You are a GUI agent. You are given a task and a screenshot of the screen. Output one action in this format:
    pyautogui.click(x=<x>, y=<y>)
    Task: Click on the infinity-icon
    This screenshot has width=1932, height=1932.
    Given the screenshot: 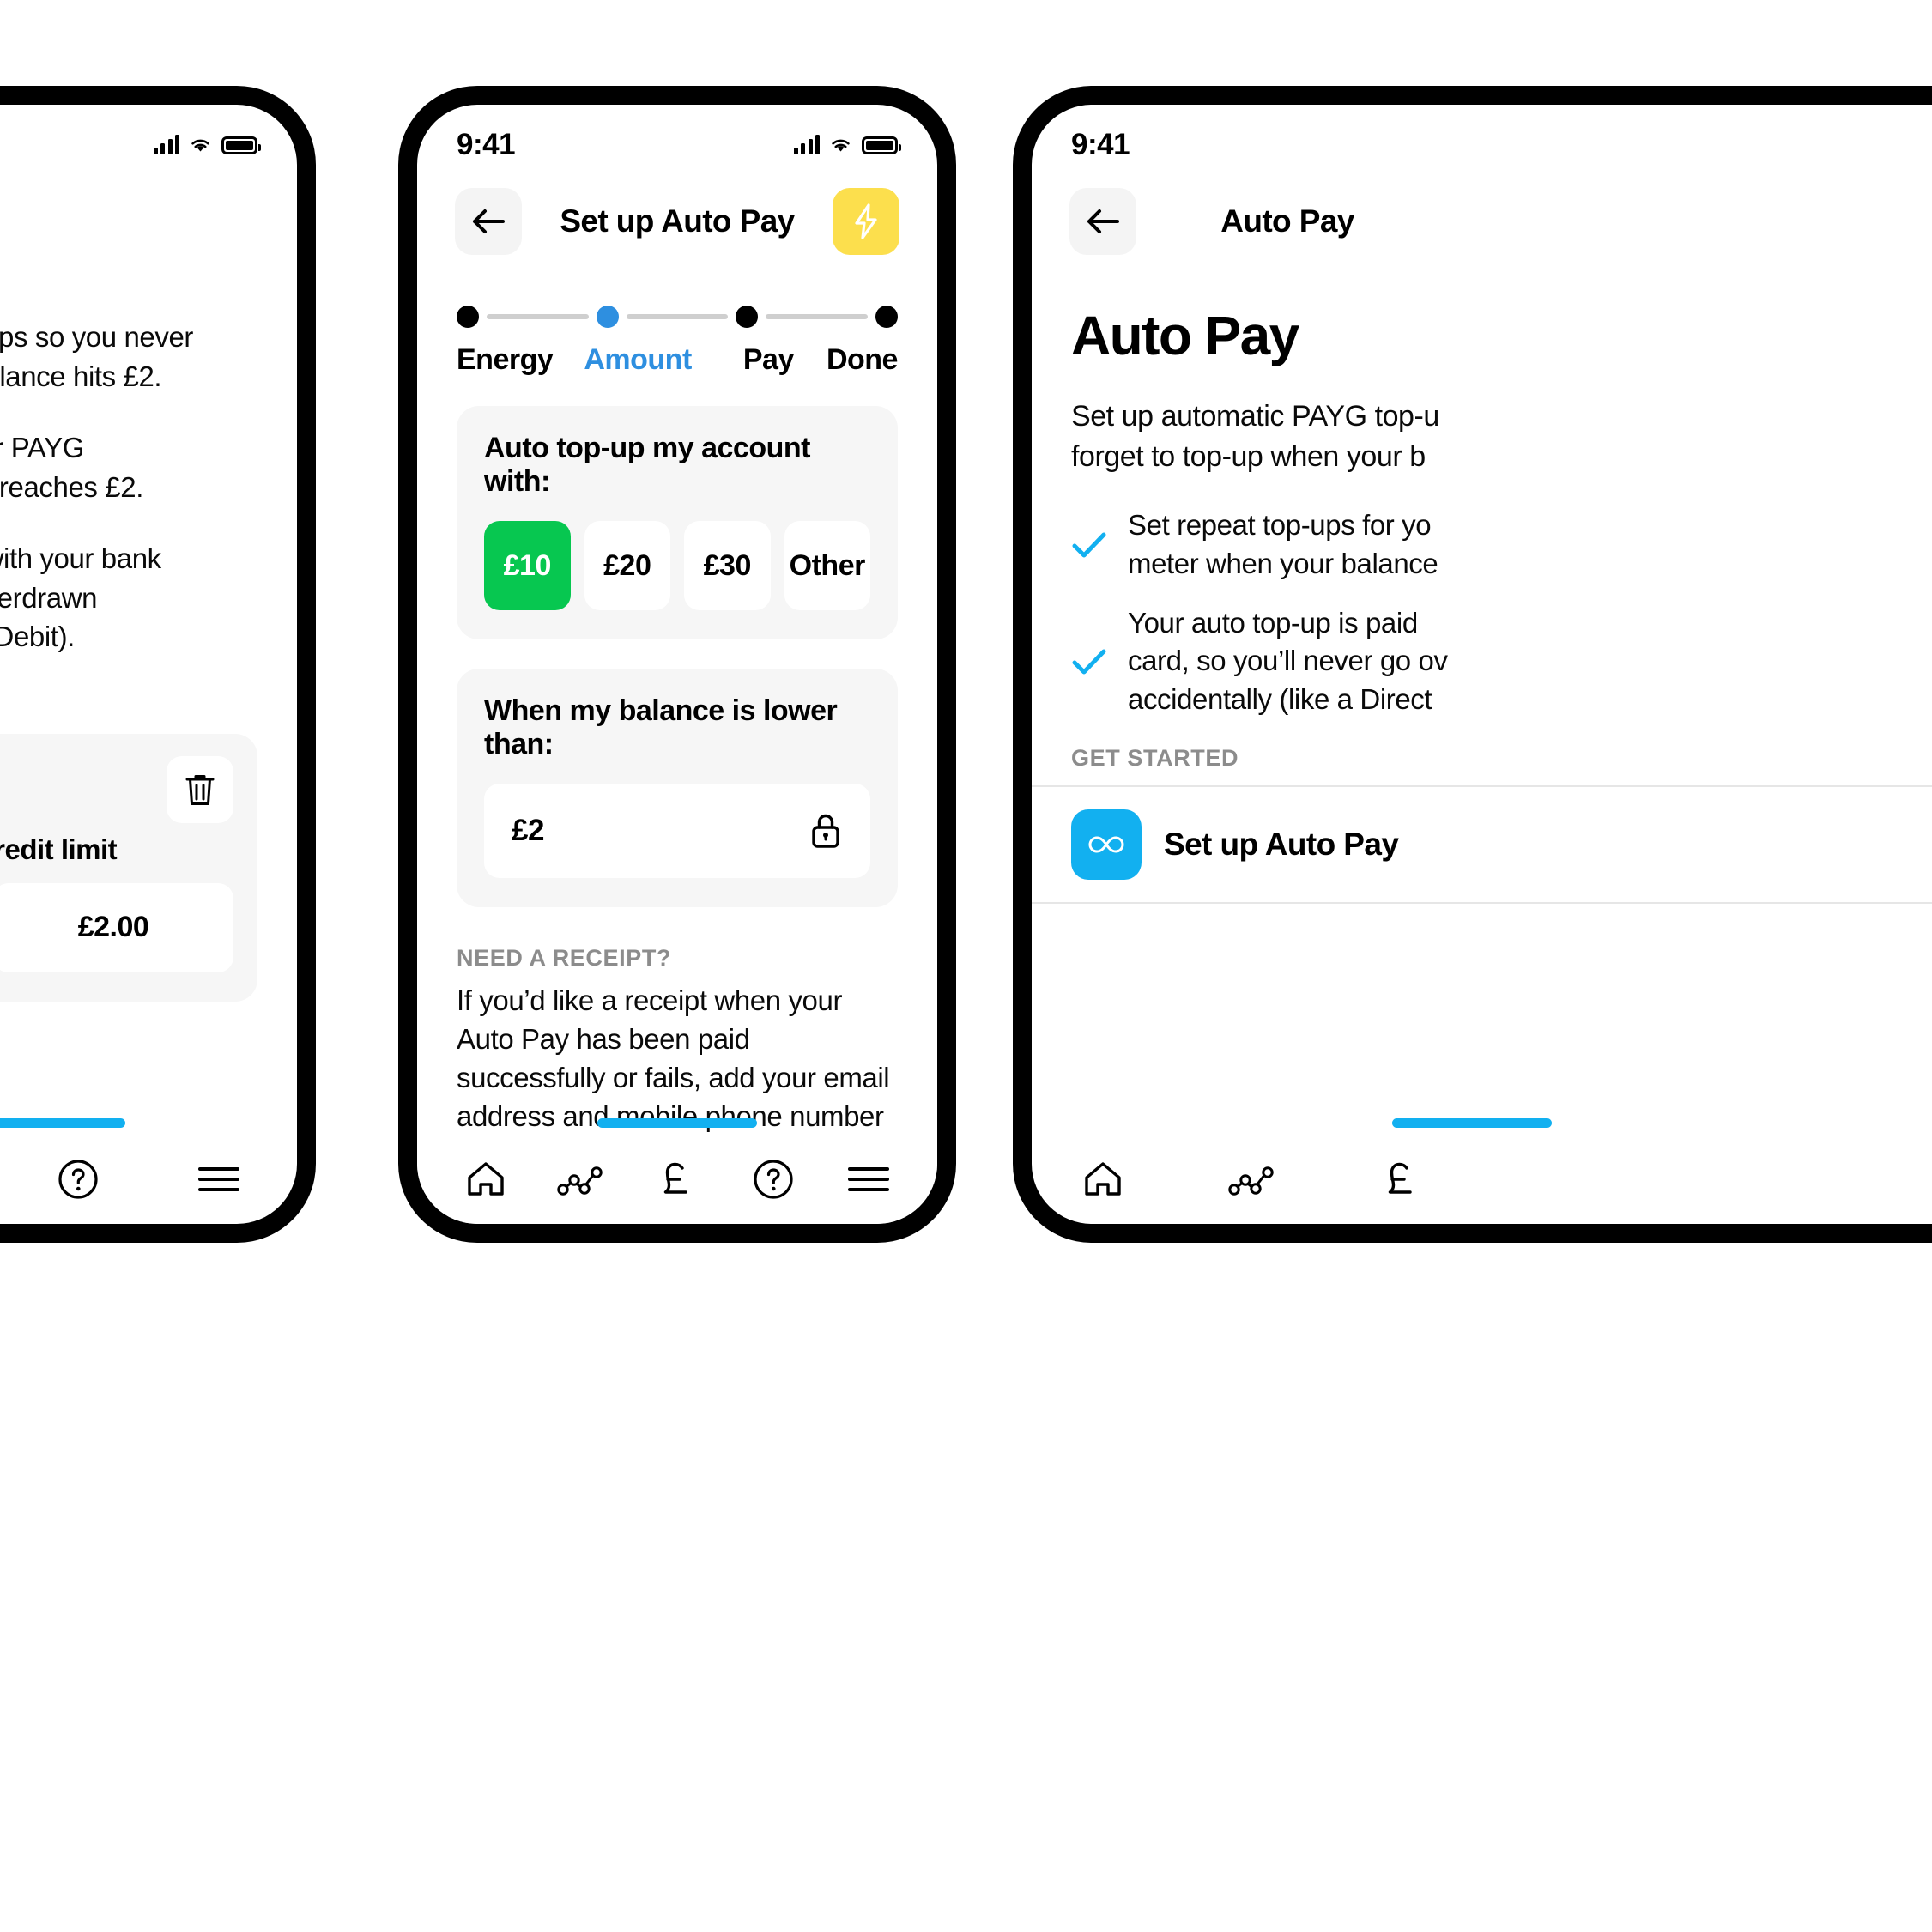 What is the action you would take?
    pyautogui.click(x=1106, y=845)
    